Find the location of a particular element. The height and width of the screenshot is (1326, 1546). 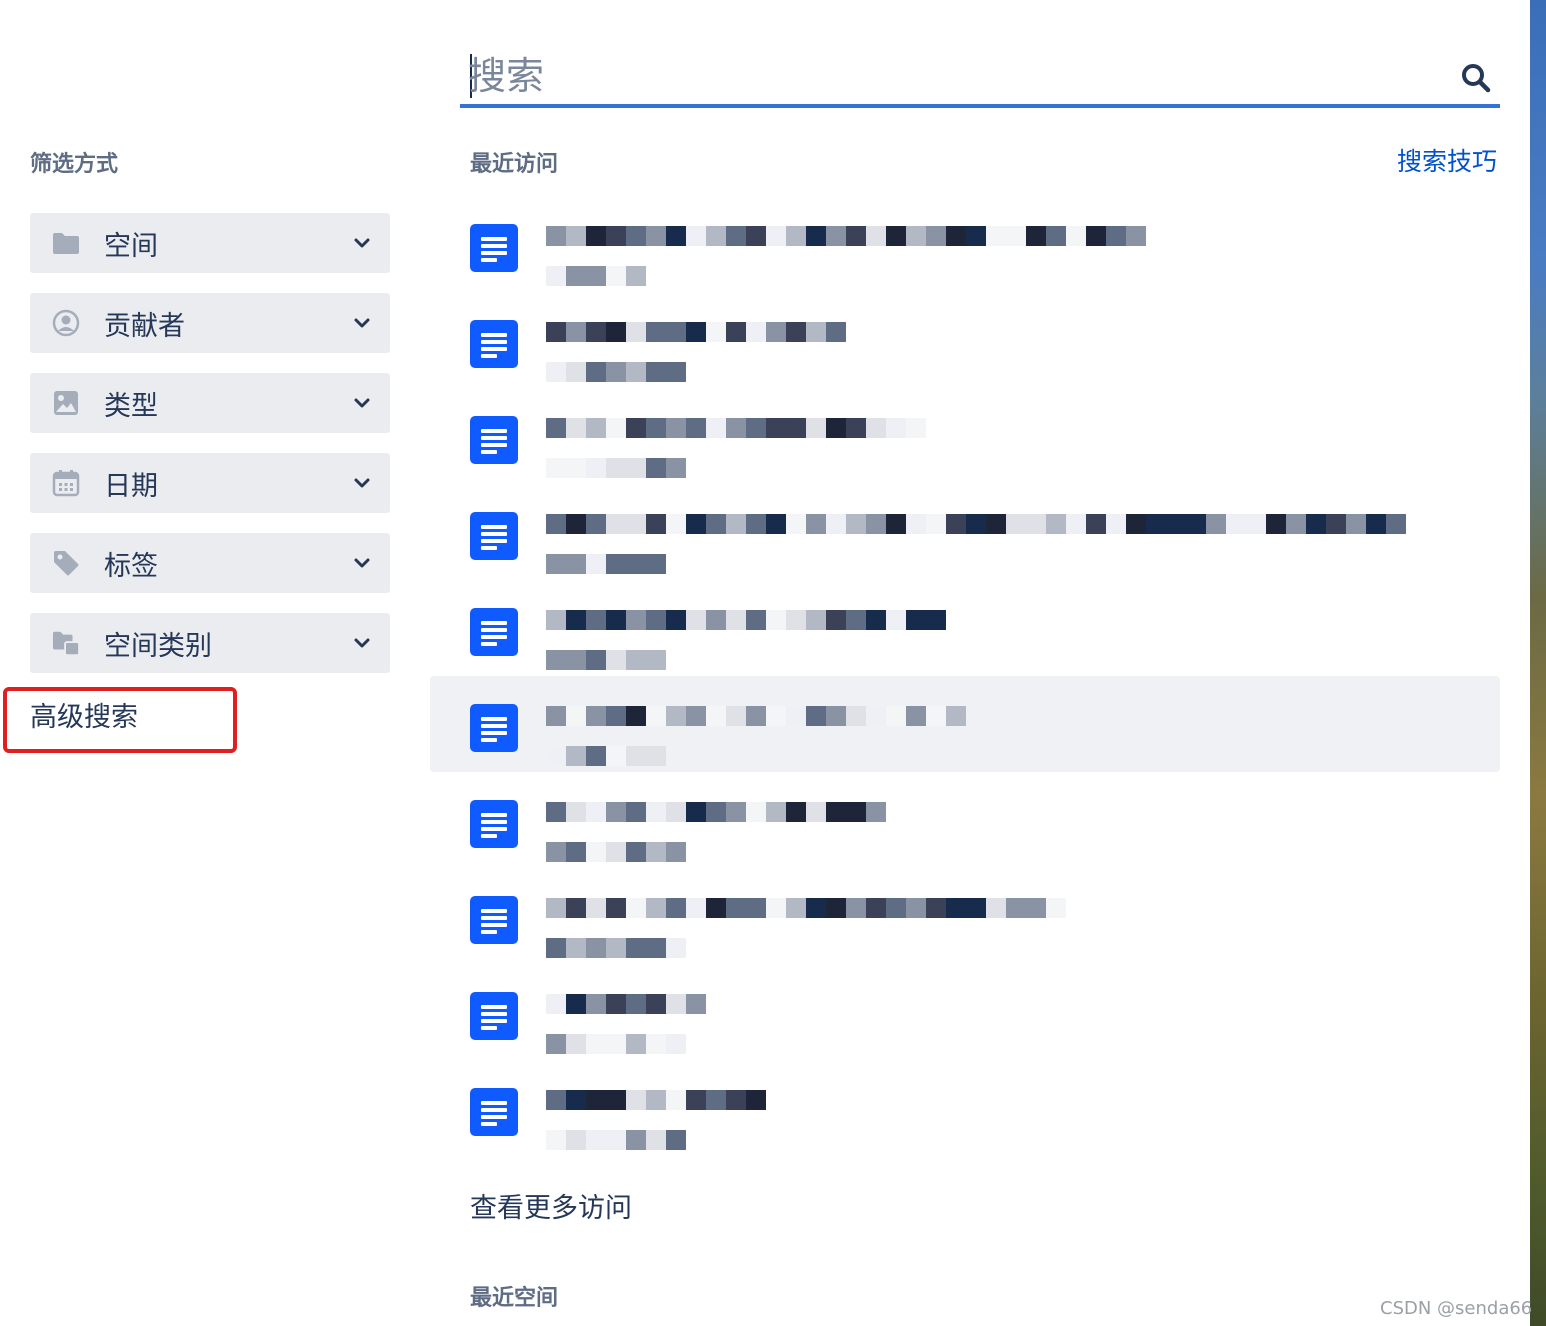

filter-space-button: 空间 is located at coordinates (210, 243).